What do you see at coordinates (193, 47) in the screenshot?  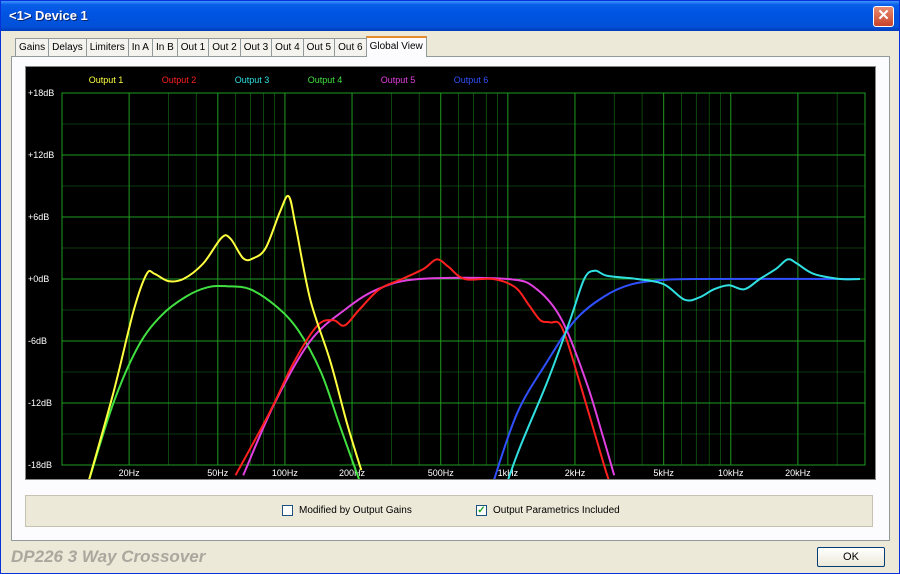 I see `tab-out-1: Out 1` at bounding box center [193, 47].